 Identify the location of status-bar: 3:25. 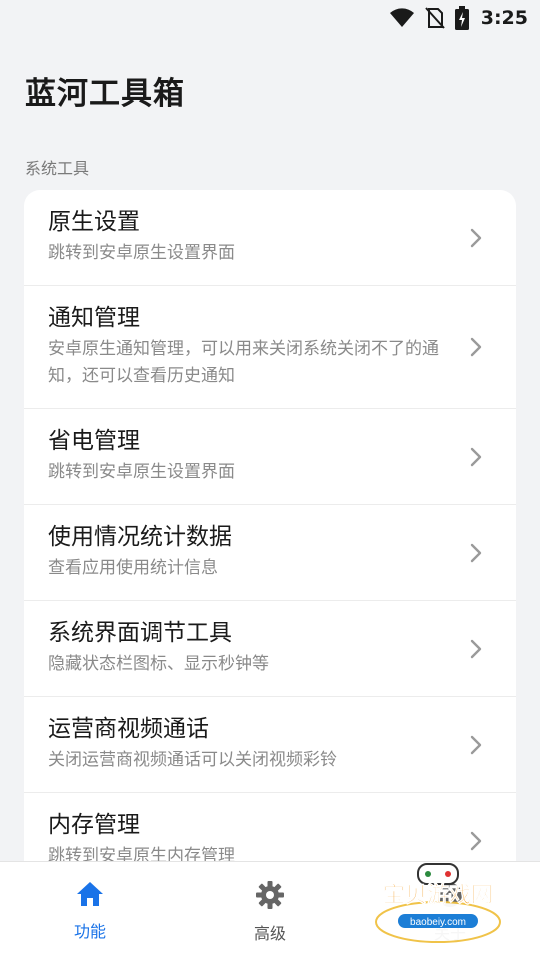
(270, 18).